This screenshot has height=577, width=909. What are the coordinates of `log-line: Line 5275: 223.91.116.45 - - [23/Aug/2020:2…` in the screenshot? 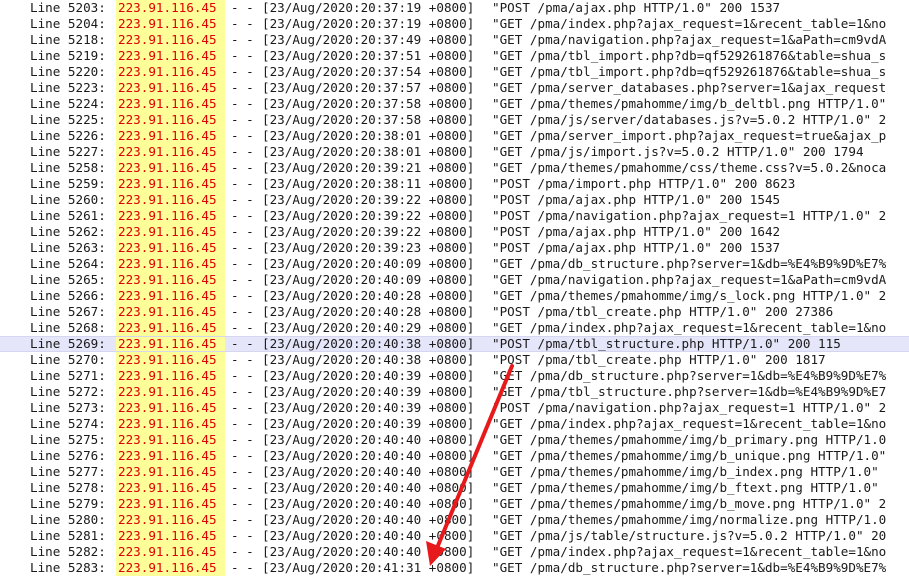 It's located at (454, 440).